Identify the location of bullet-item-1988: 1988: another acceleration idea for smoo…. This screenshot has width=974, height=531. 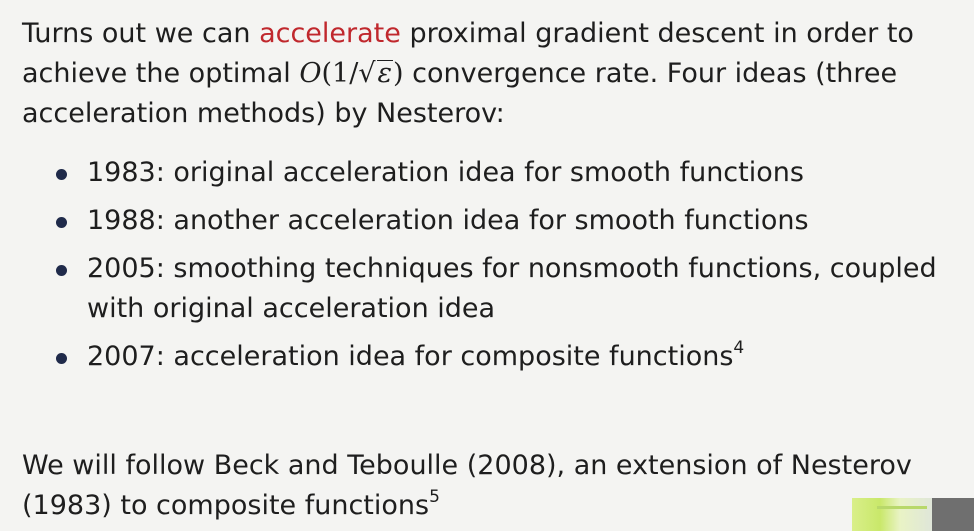
(509, 221).